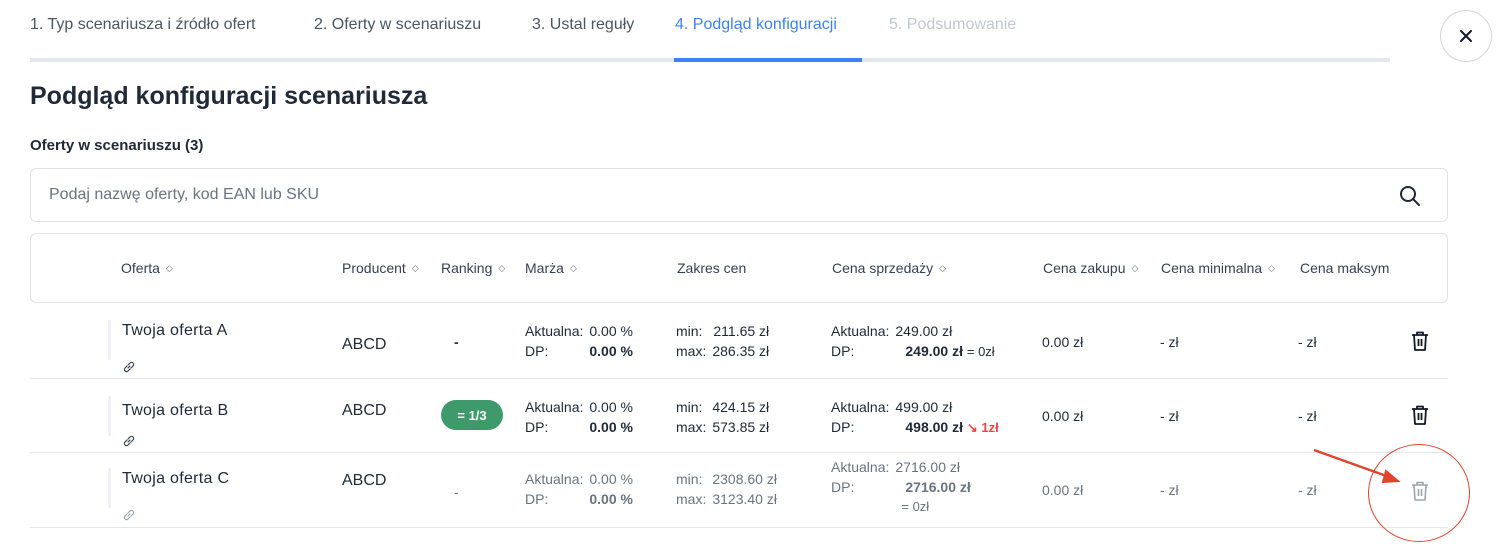  I want to click on step-5: 5. Podsumowanie, so click(953, 24).